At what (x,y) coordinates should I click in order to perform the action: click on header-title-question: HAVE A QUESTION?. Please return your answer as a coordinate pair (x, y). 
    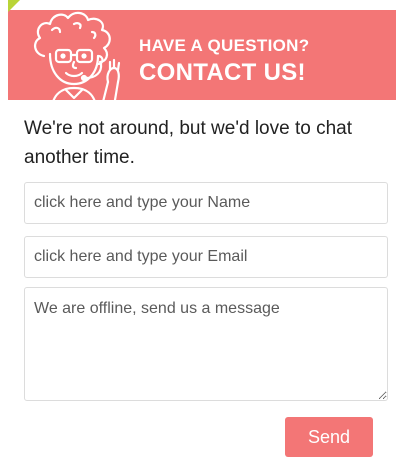
    Looking at the image, I should click on (224, 45).